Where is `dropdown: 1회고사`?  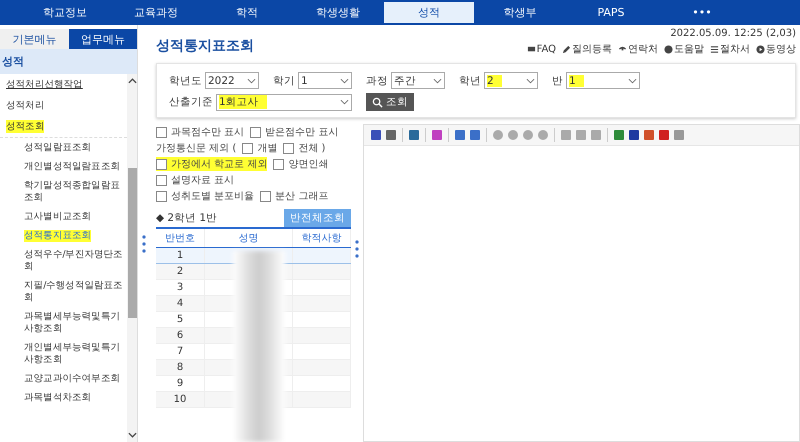
dropdown: 1회고사 is located at coordinates (284, 102).